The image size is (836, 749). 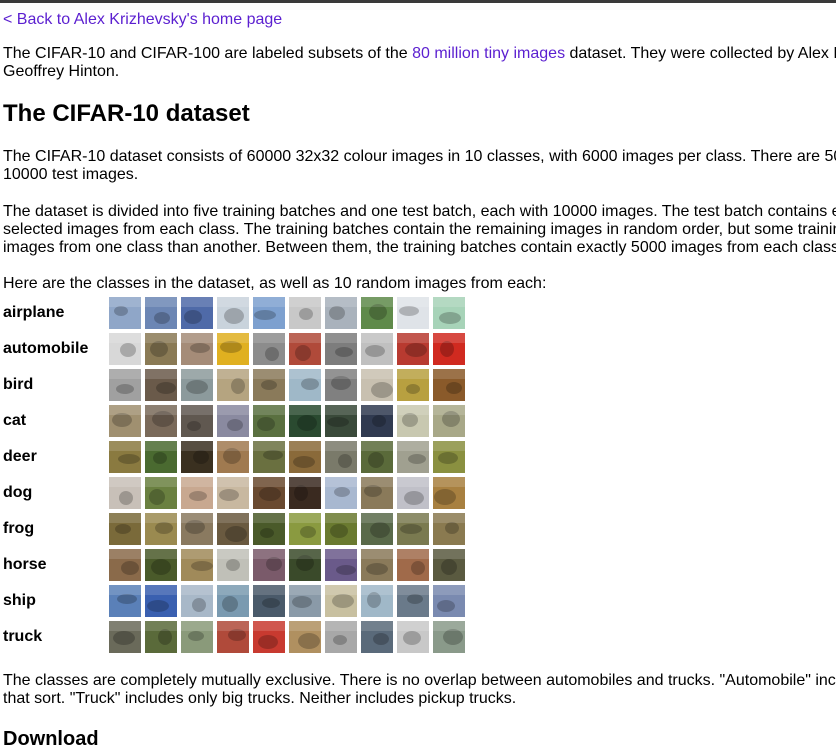 What do you see at coordinates (23, 636) in the screenshot?
I see `class-name: truck` at bounding box center [23, 636].